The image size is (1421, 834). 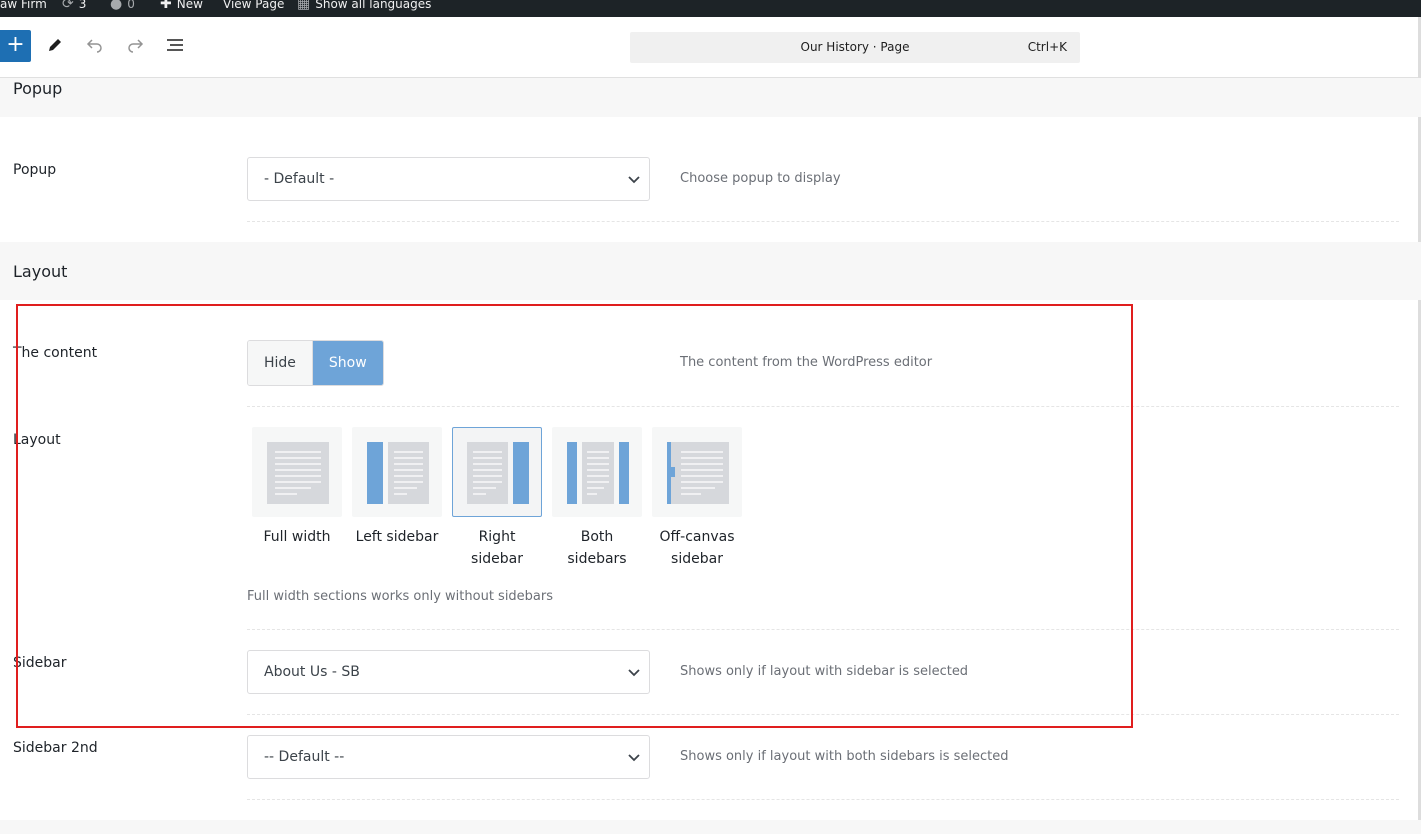 I want to click on comment-icon: ●, so click(x=116, y=6).